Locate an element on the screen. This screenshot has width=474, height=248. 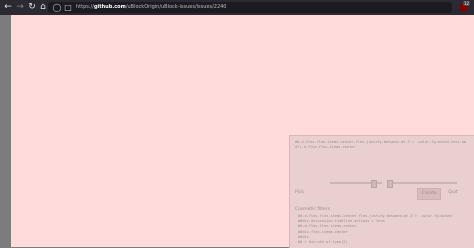
cosmetic-filters-title: Cosmetic filters is located at coordinates (313, 209).